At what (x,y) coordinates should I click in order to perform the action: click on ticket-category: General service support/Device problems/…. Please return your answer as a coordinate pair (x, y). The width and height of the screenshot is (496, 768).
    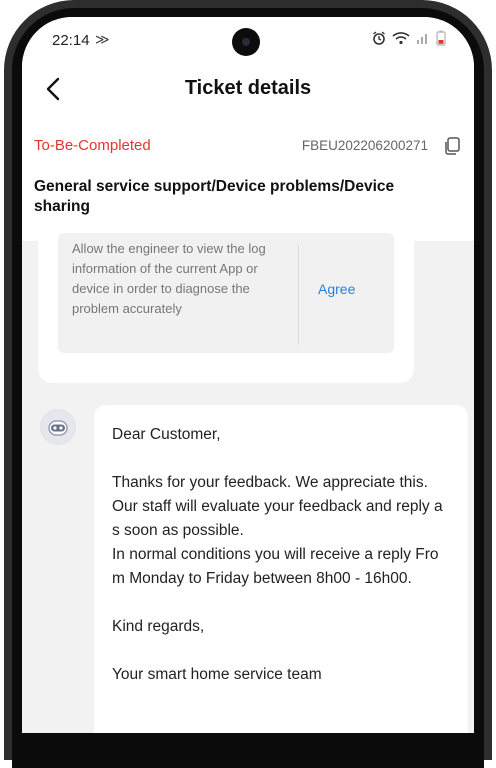
    Looking at the image, I should click on (214, 196).